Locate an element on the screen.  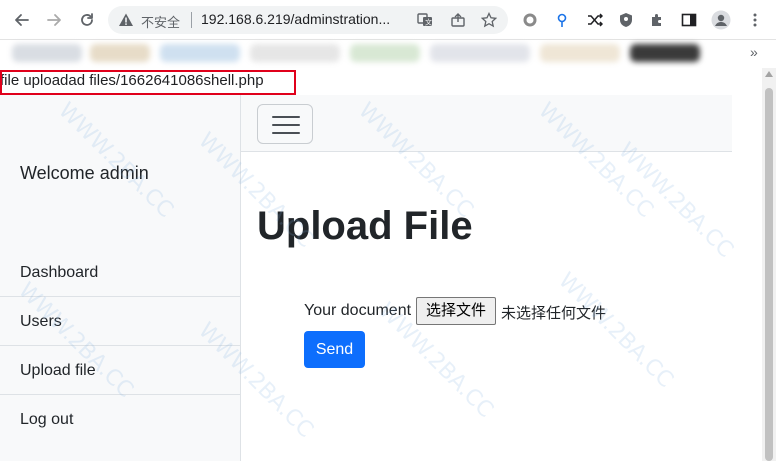
record-extension-icon is located at coordinates (530, 20).